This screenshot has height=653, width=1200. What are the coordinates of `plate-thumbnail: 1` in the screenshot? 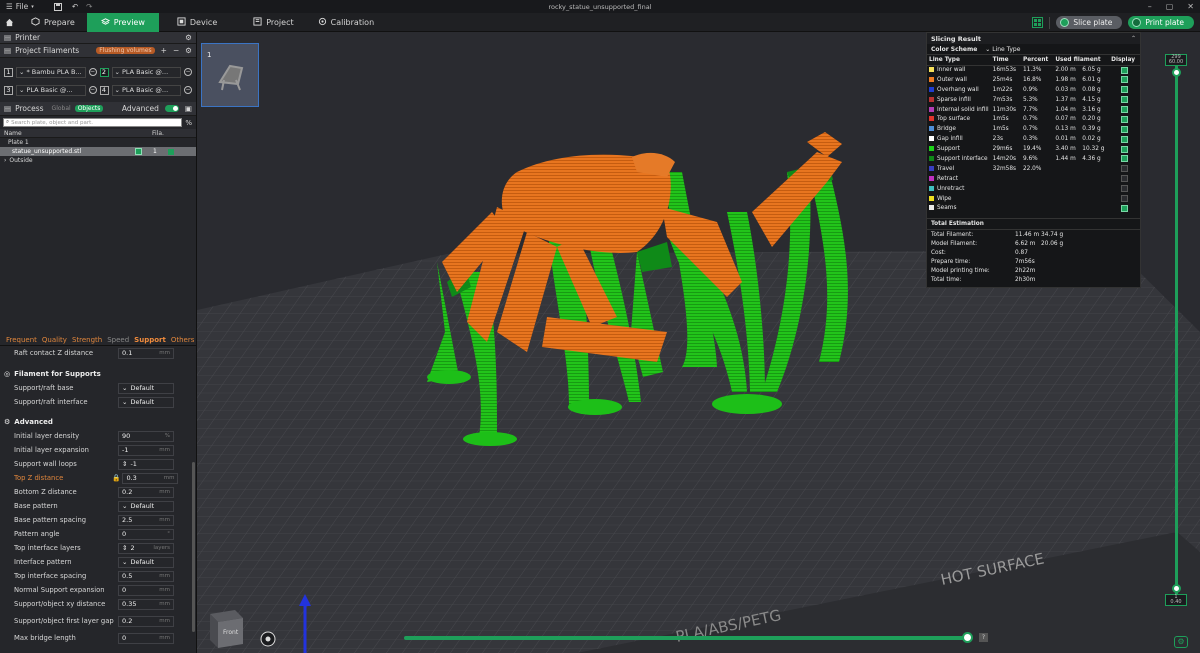 It's located at (230, 75).